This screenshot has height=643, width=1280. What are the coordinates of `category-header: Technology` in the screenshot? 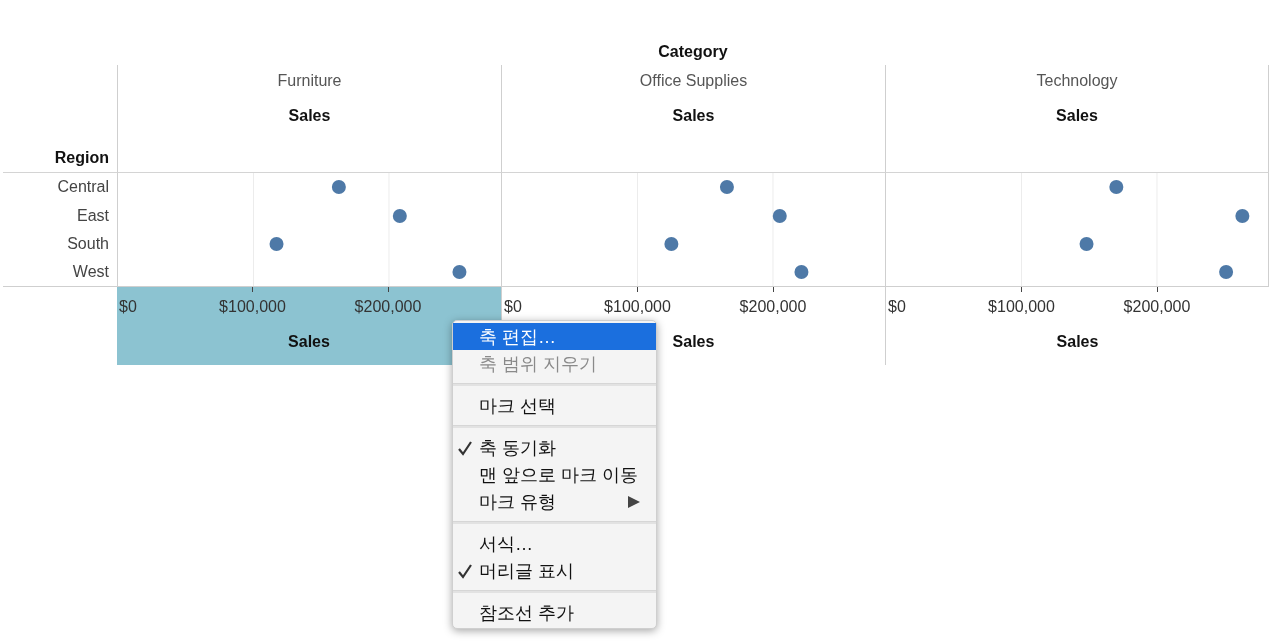 It's located at (1077, 81).